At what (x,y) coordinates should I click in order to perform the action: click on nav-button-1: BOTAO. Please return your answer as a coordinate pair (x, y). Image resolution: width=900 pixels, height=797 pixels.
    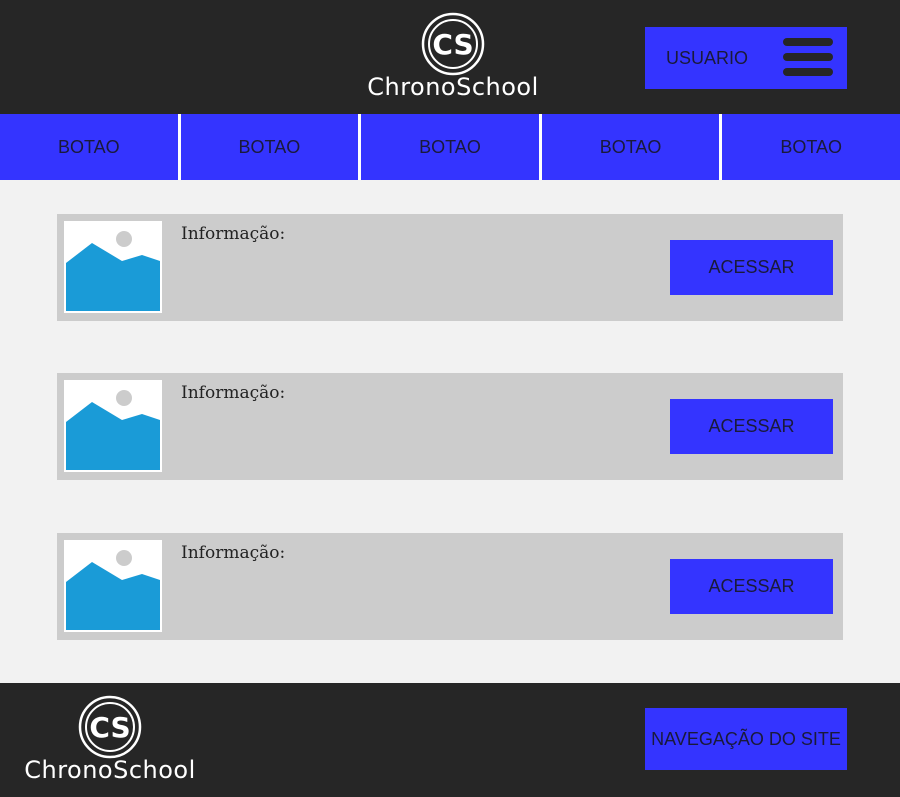
    Looking at the image, I should click on (90, 147).